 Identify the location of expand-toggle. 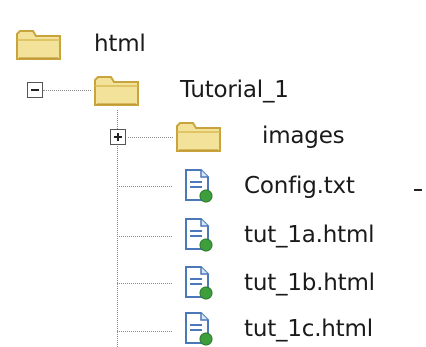
(118, 137).